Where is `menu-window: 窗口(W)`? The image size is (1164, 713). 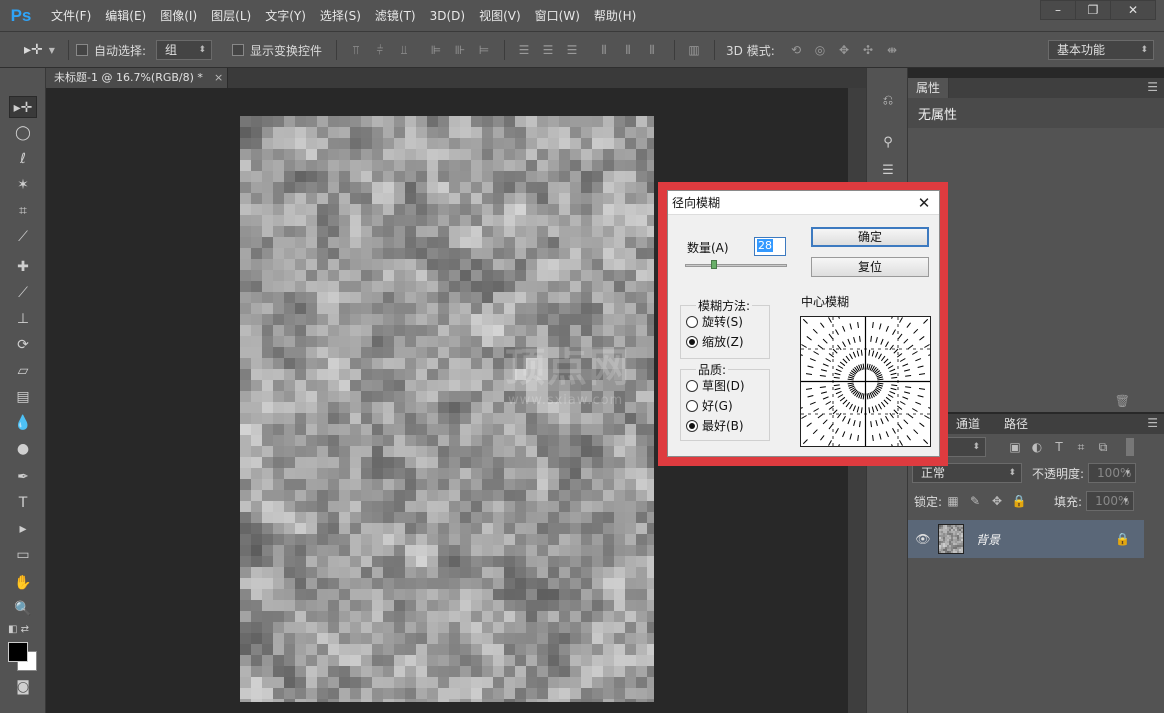 menu-window: 窗口(W) is located at coordinates (557, 16).